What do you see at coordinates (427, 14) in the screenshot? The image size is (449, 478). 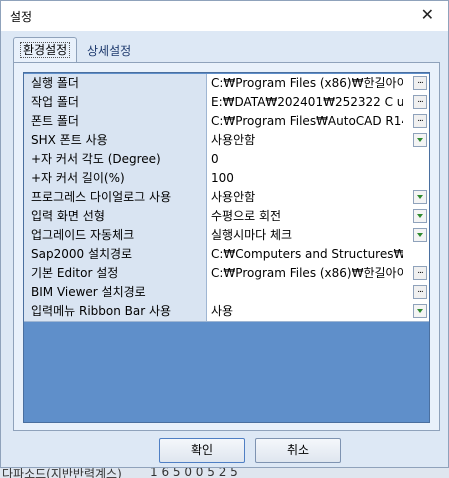 I see `close-icon: ✕` at bounding box center [427, 14].